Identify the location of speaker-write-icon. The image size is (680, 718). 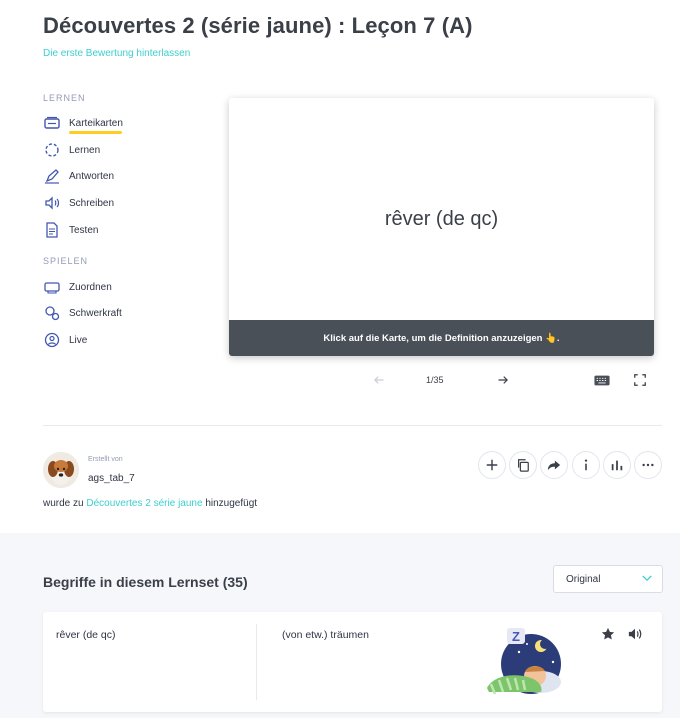
(52, 203).